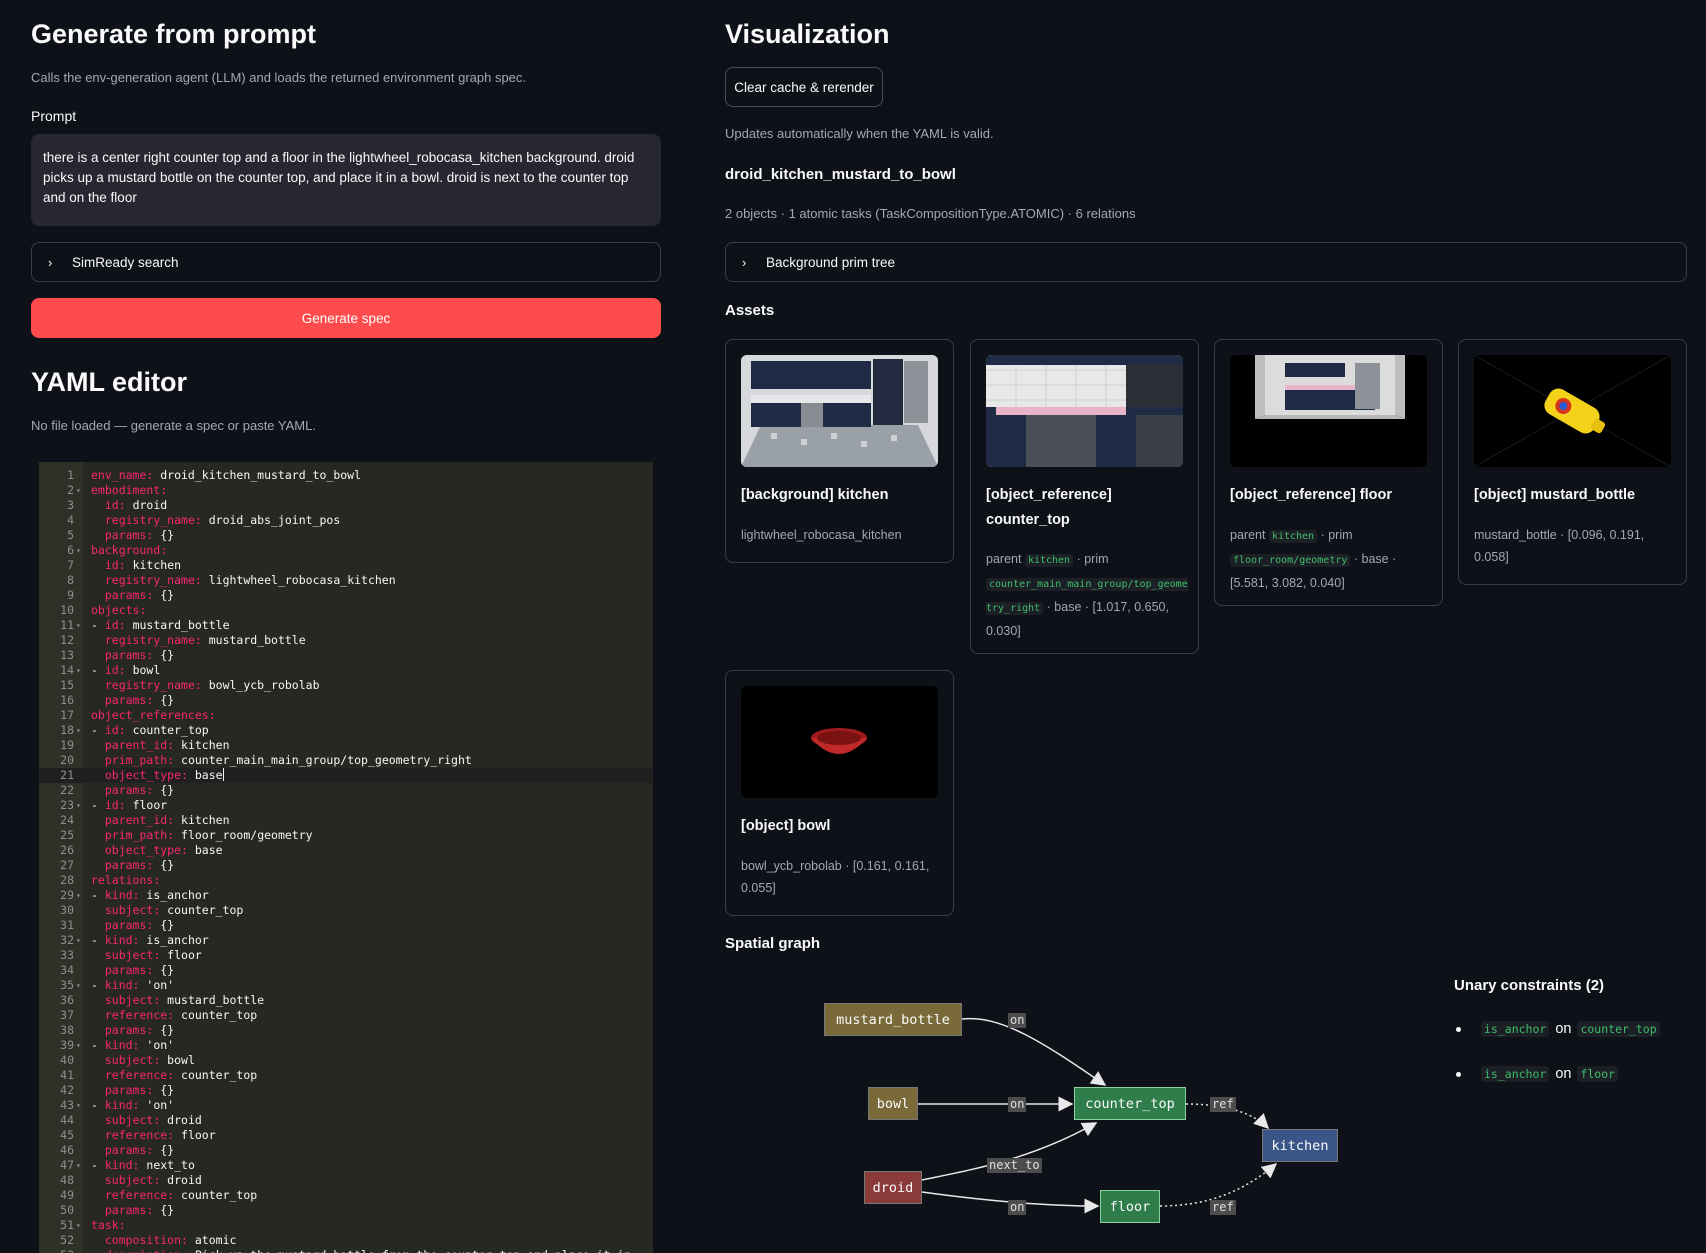 The image size is (1706, 1253). What do you see at coordinates (50, 262) in the screenshot?
I see `chevron-right-icon: ›` at bounding box center [50, 262].